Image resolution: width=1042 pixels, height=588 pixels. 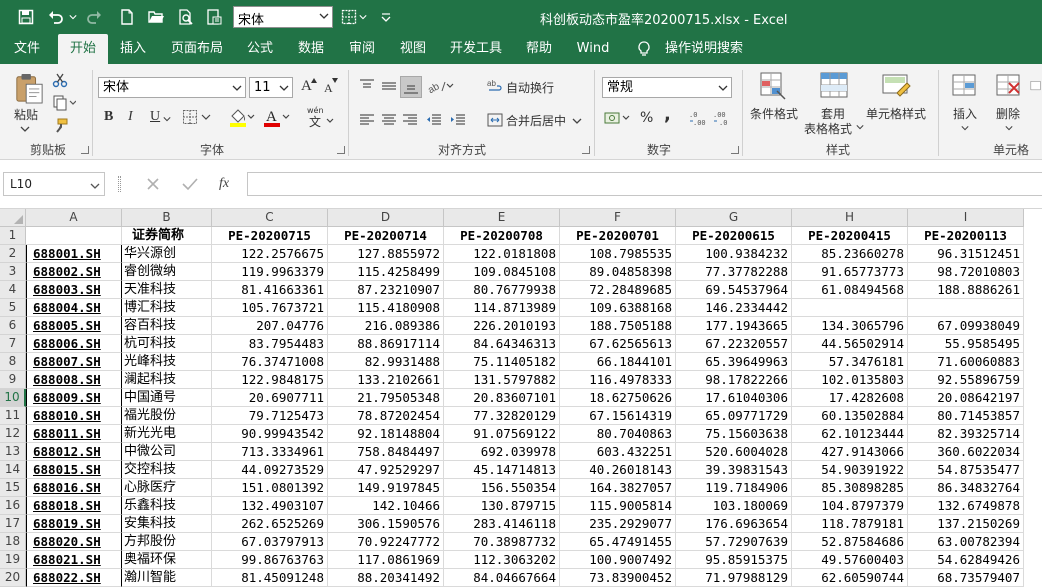 I want to click on pe-value-cell: 104.8797379, so click(x=850, y=506).